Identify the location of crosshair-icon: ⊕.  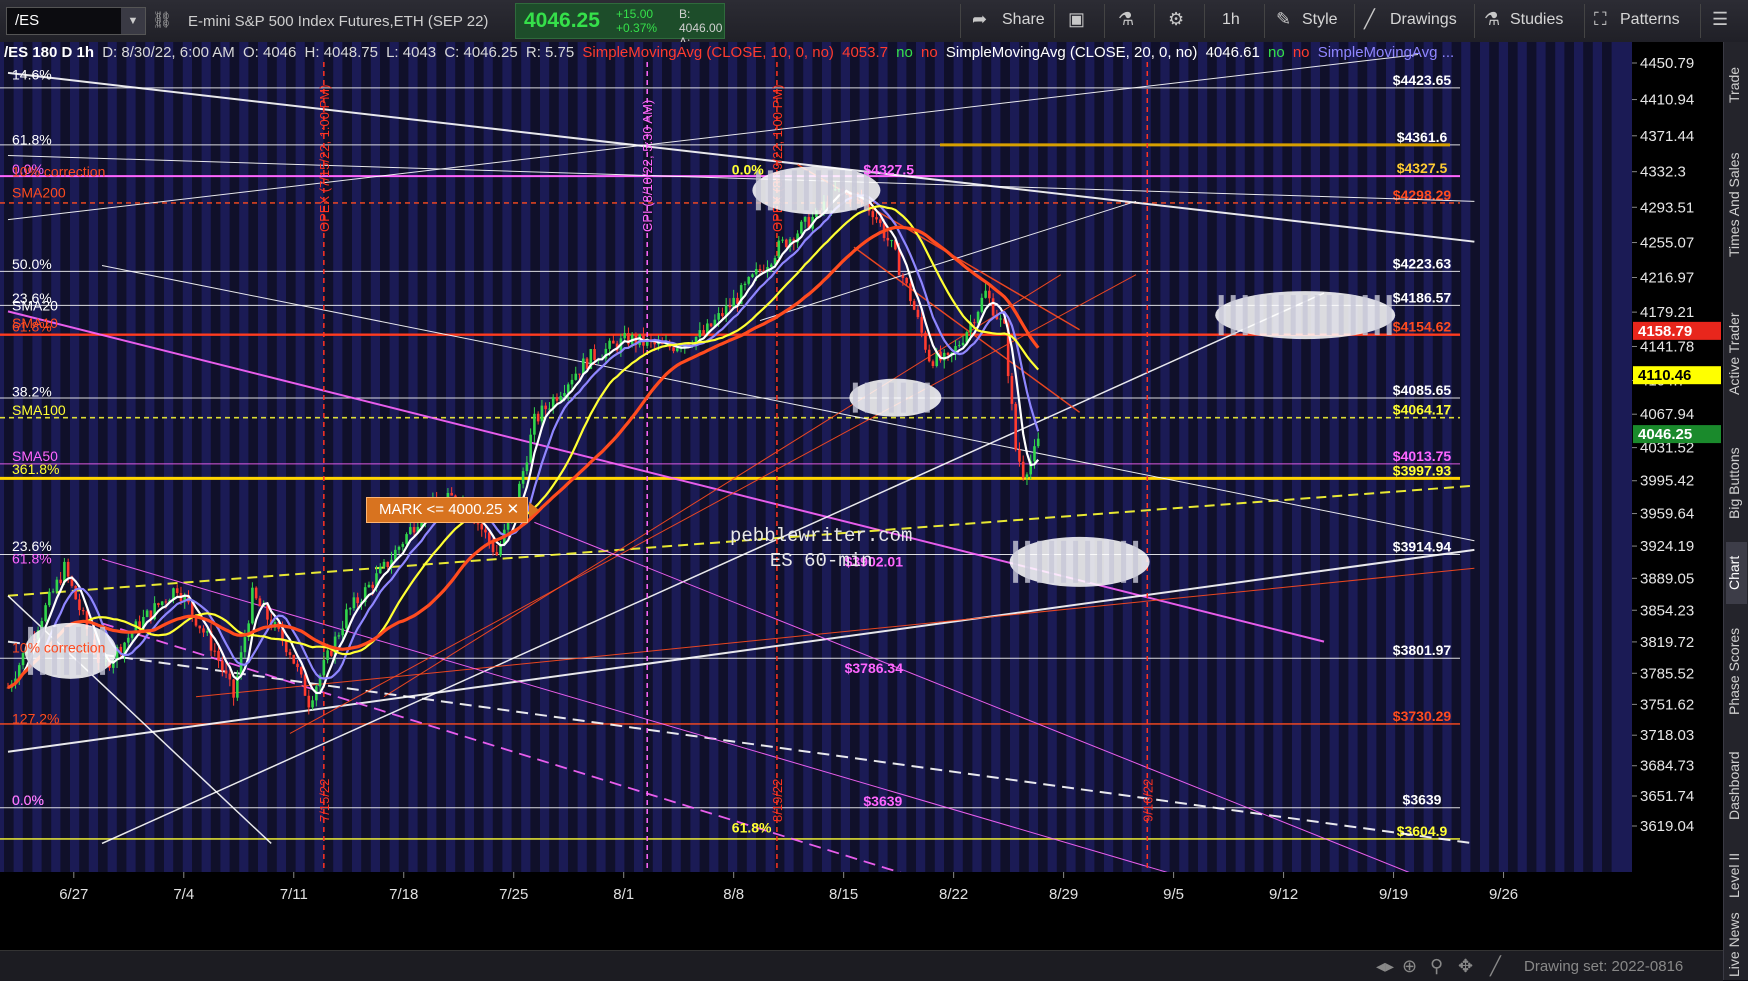
(1409, 966).